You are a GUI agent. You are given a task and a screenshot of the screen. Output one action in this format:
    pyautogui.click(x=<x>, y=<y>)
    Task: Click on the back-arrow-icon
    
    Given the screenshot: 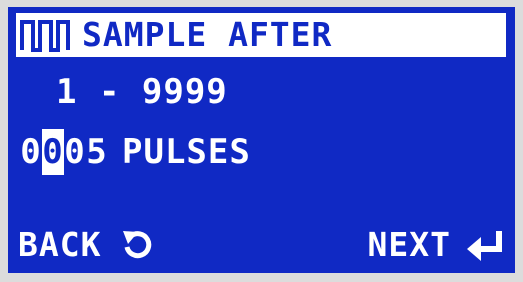 What is the action you would take?
    pyautogui.click(x=137, y=245)
    